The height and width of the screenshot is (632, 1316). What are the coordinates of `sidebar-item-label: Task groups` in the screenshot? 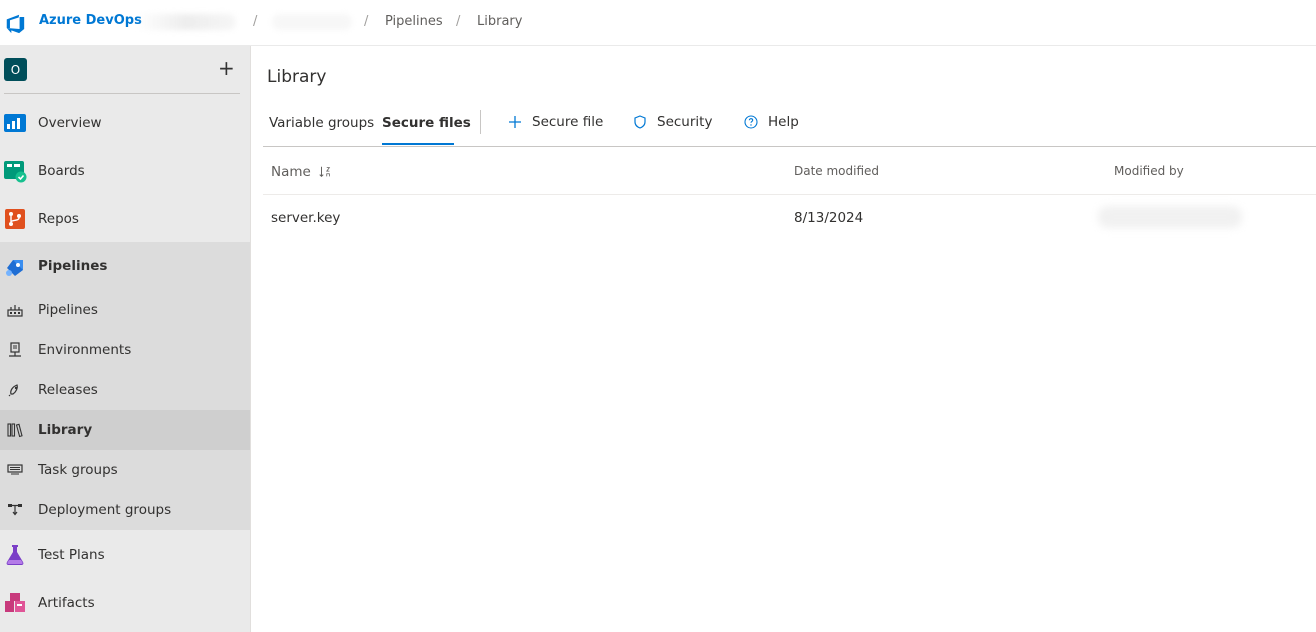 It's located at (78, 470).